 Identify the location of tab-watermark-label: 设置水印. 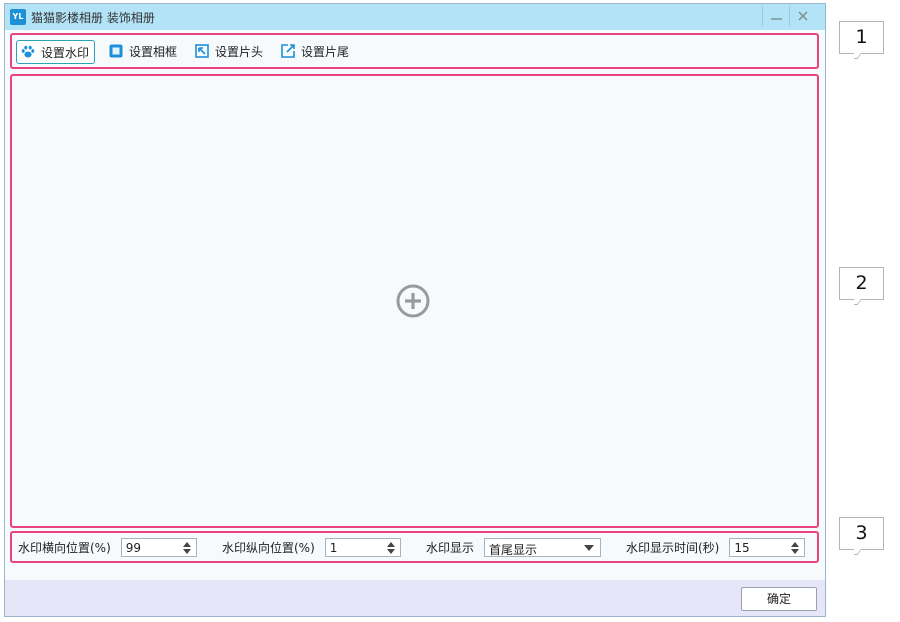
(65, 52).